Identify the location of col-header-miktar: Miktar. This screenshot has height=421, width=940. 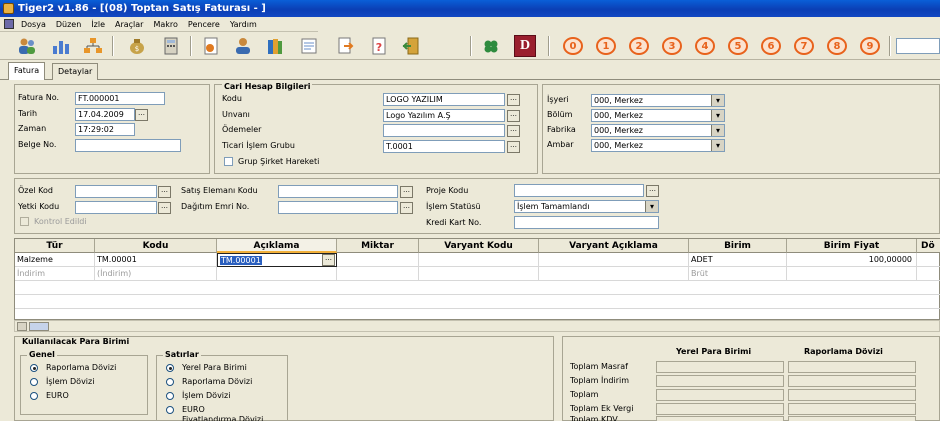
(378, 246).